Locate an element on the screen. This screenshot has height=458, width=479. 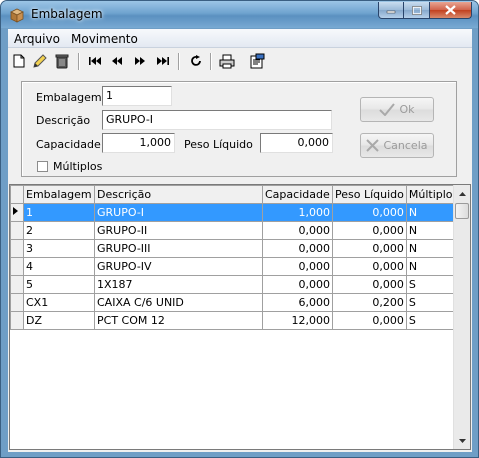
cell-embalagem: DZ is located at coordinates (59, 320).